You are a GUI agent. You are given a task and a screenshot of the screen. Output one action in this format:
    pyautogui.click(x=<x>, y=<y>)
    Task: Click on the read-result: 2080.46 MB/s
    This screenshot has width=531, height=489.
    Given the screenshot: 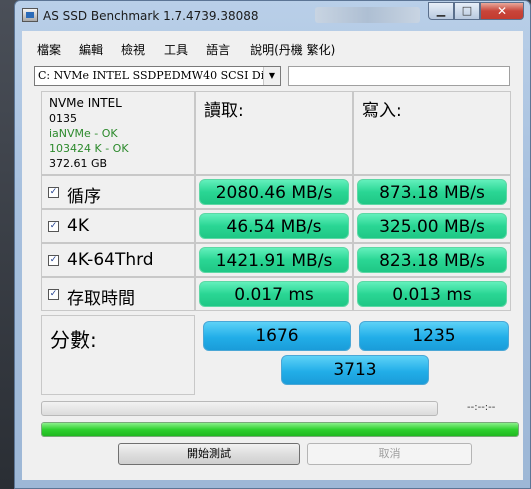 What is the action you would take?
    pyautogui.click(x=274, y=192)
    